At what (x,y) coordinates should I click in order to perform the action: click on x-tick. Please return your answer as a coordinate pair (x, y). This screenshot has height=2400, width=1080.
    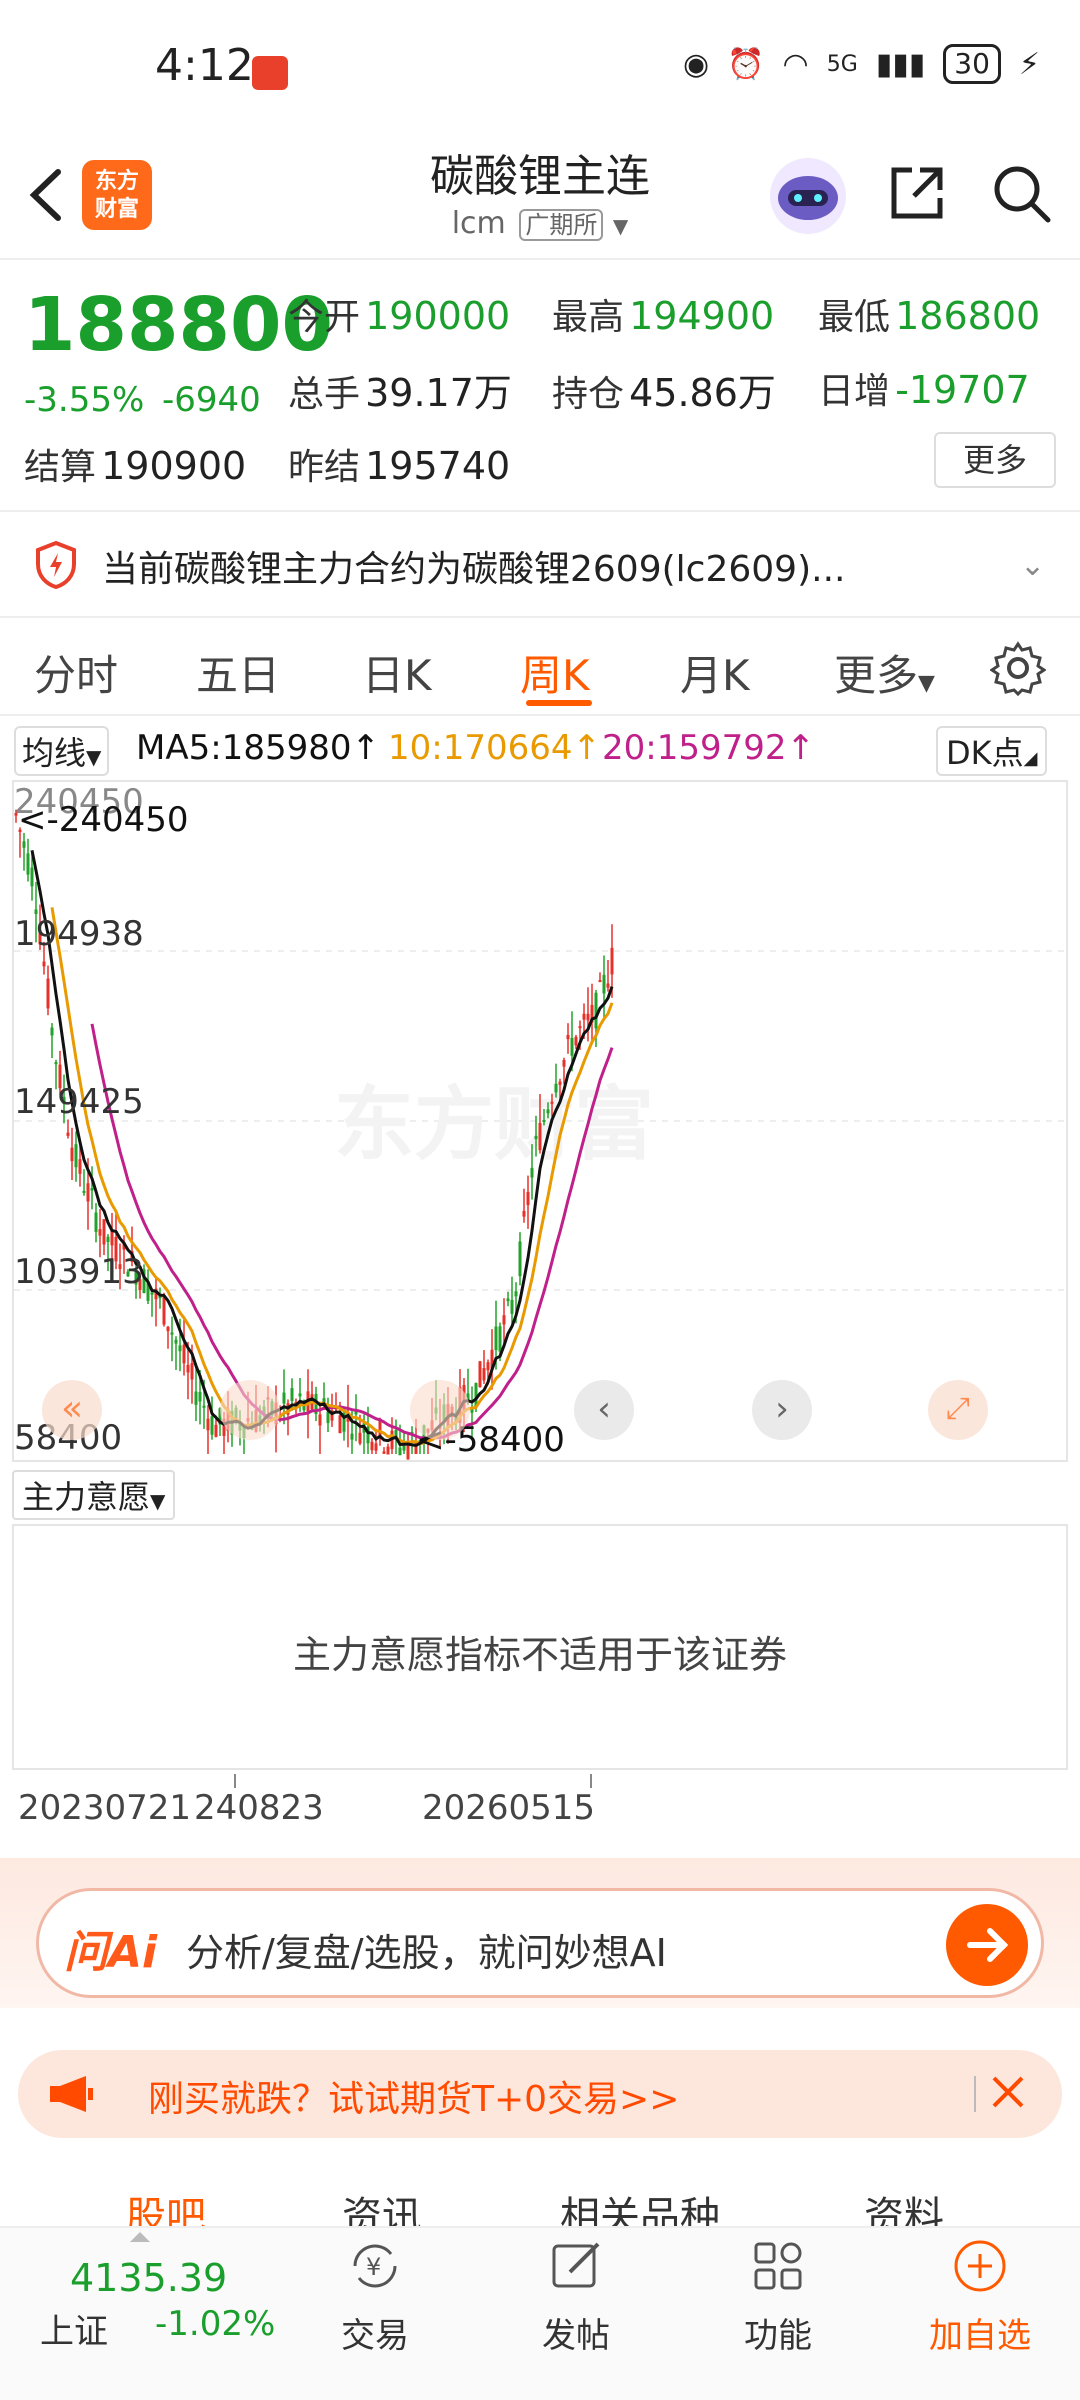
    Looking at the image, I should click on (235, 1781).